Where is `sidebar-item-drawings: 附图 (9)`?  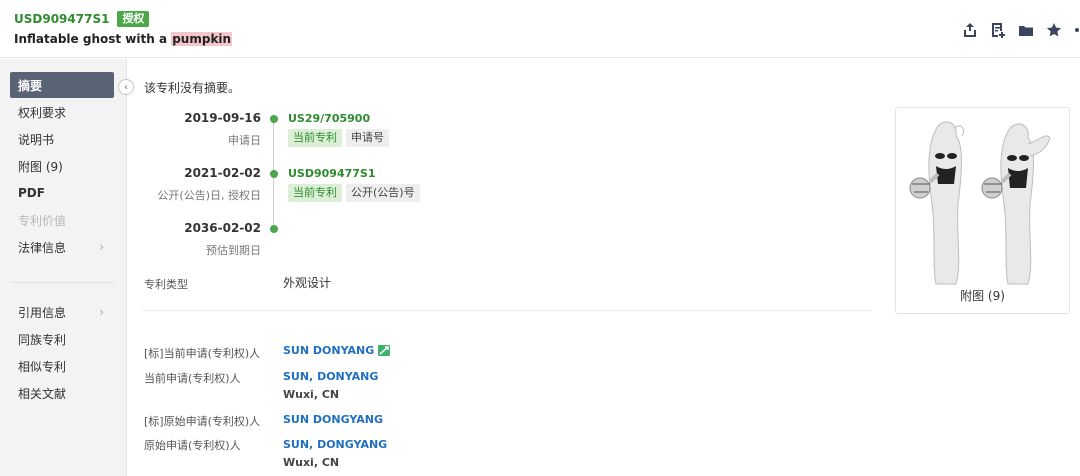 sidebar-item-drawings: 附图 (9) is located at coordinates (62, 166).